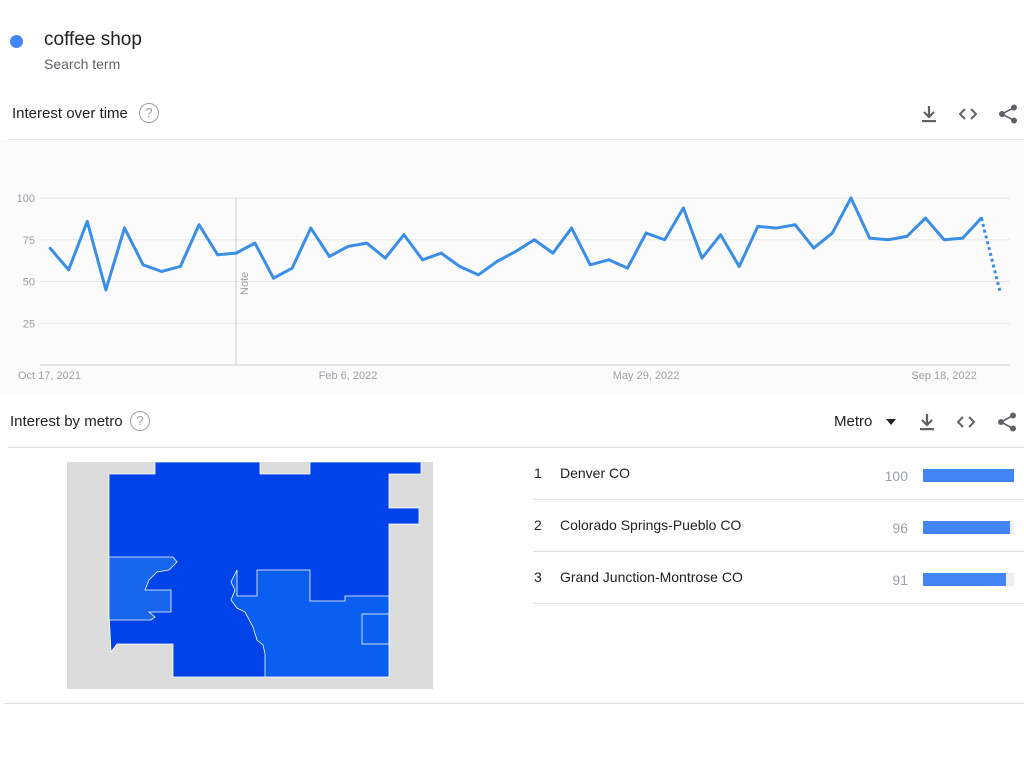  I want to click on x-tick-label: Feb 6, 2022, so click(348, 376).